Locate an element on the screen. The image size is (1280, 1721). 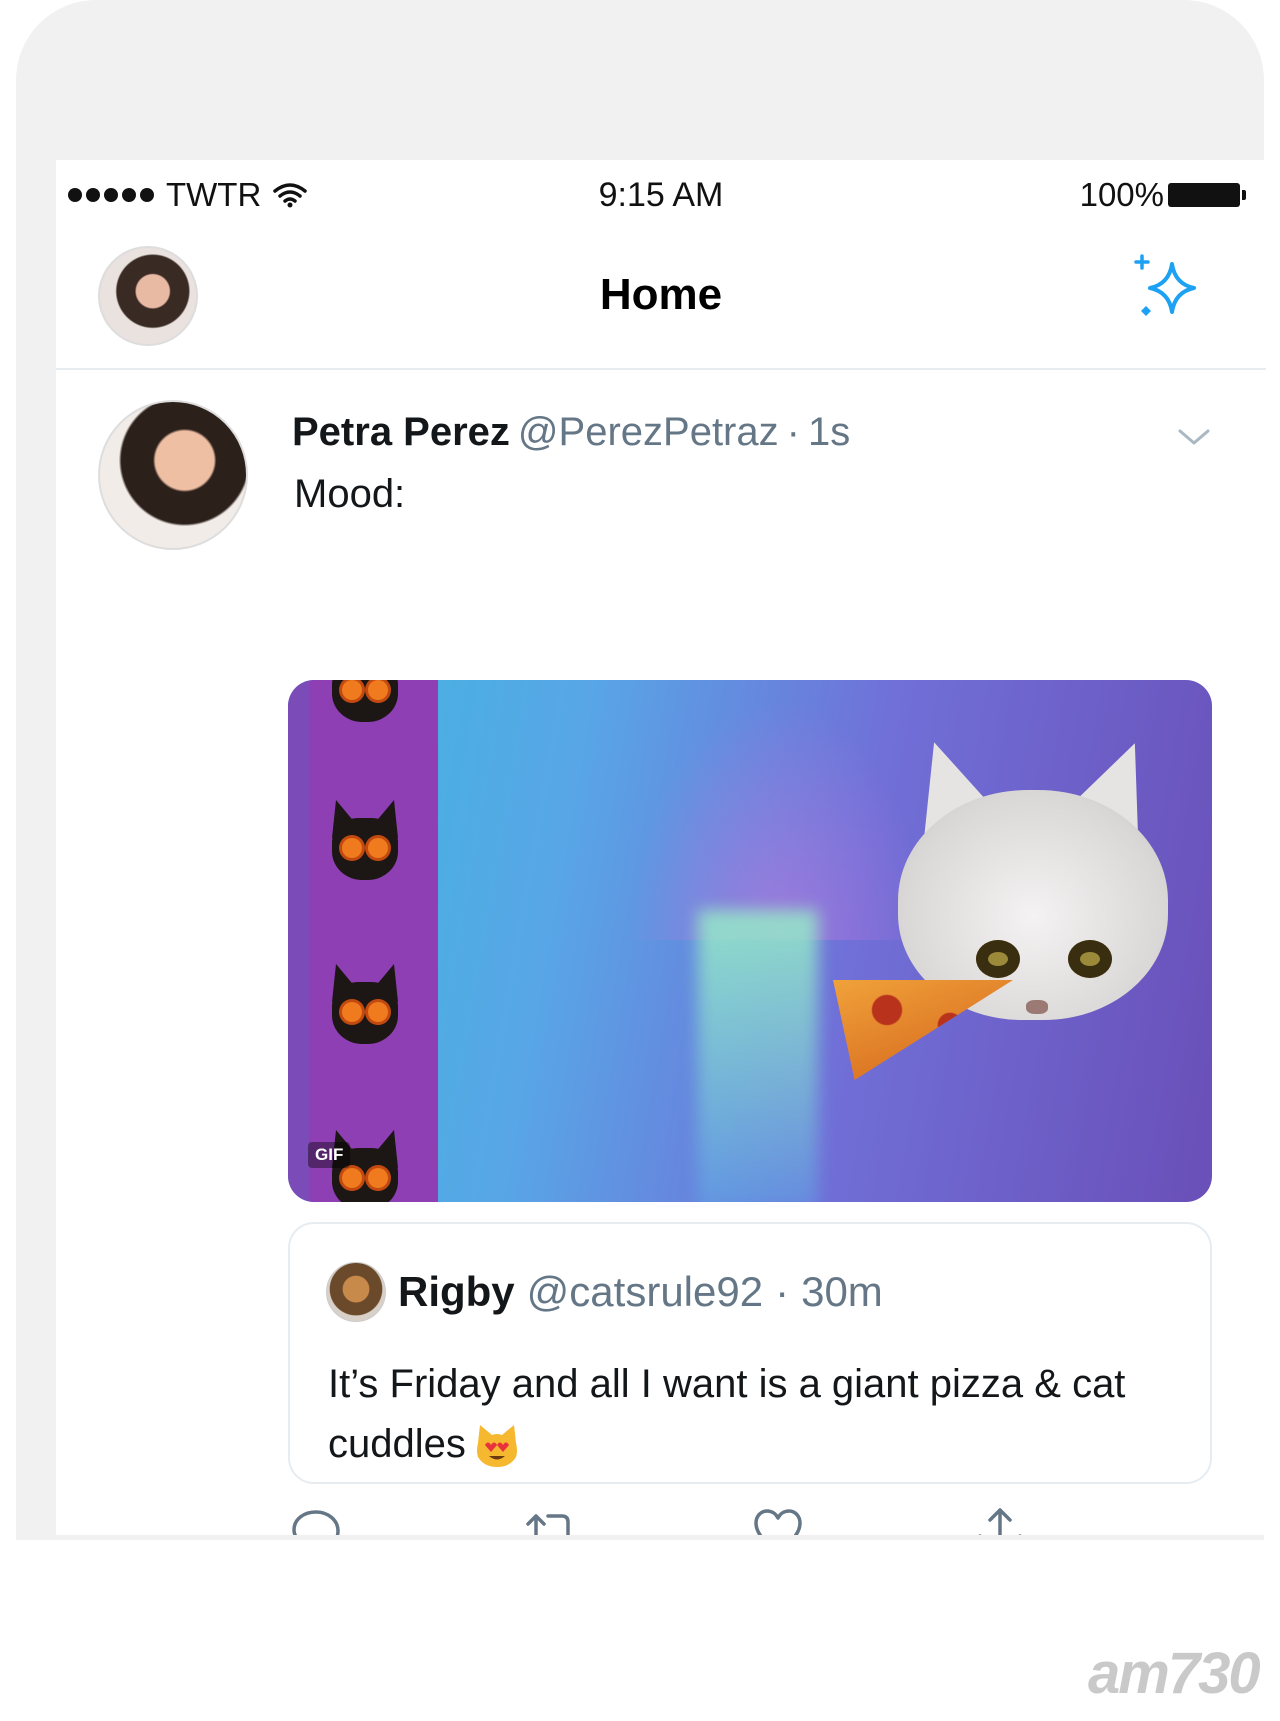
nav-bar: Home is located at coordinates (661, 300).